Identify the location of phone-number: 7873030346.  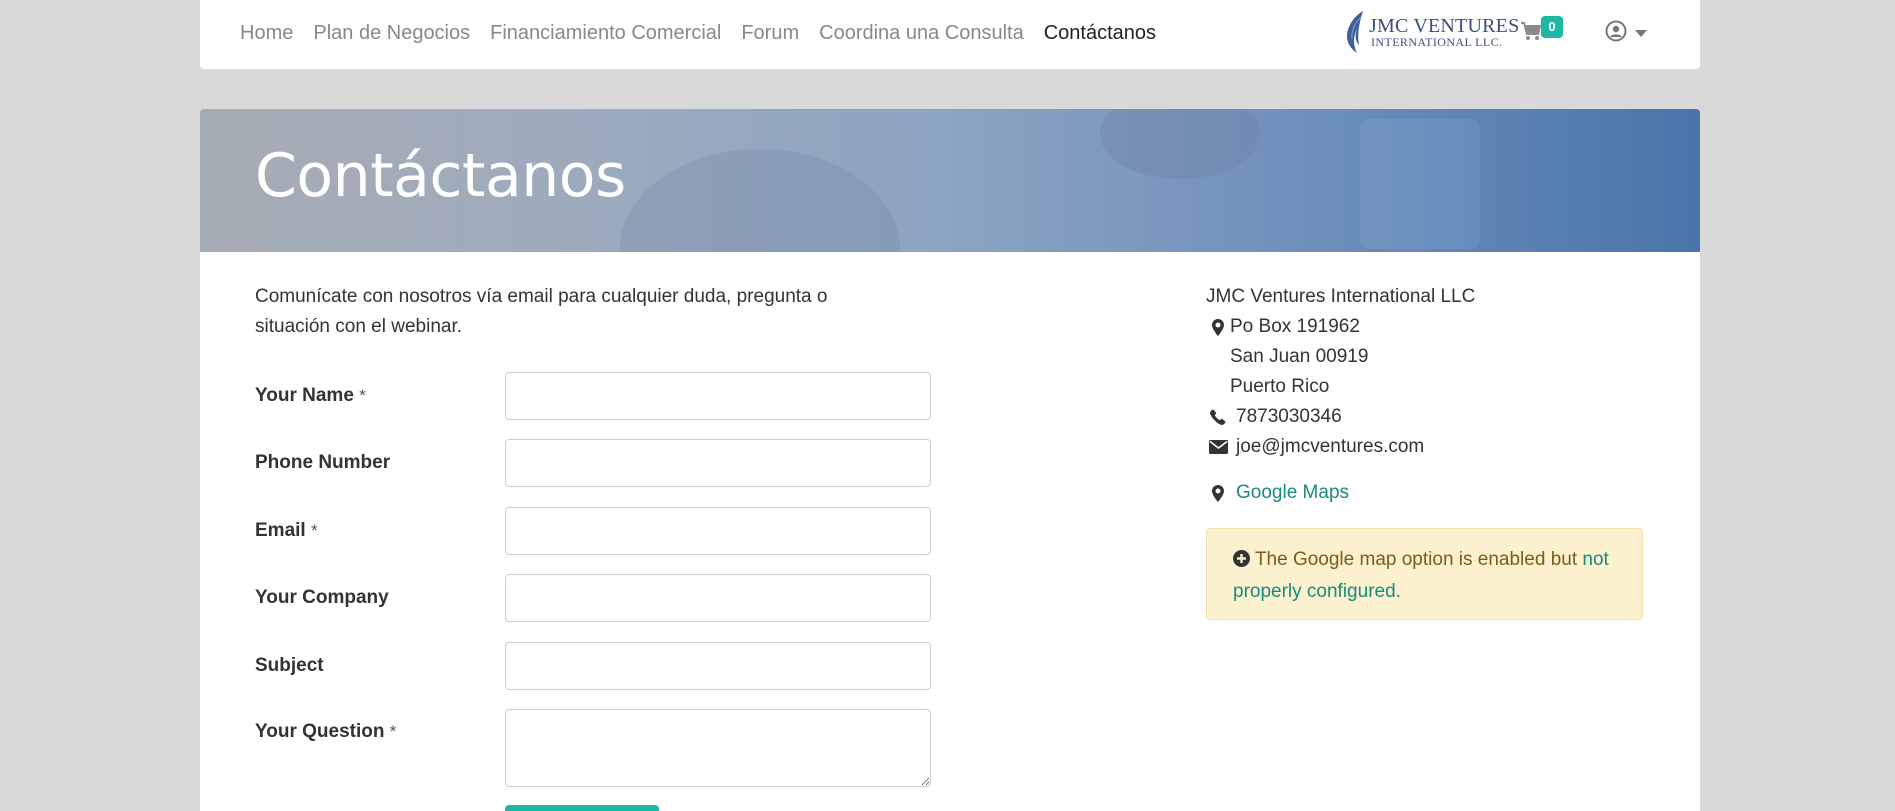
(1289, 416).